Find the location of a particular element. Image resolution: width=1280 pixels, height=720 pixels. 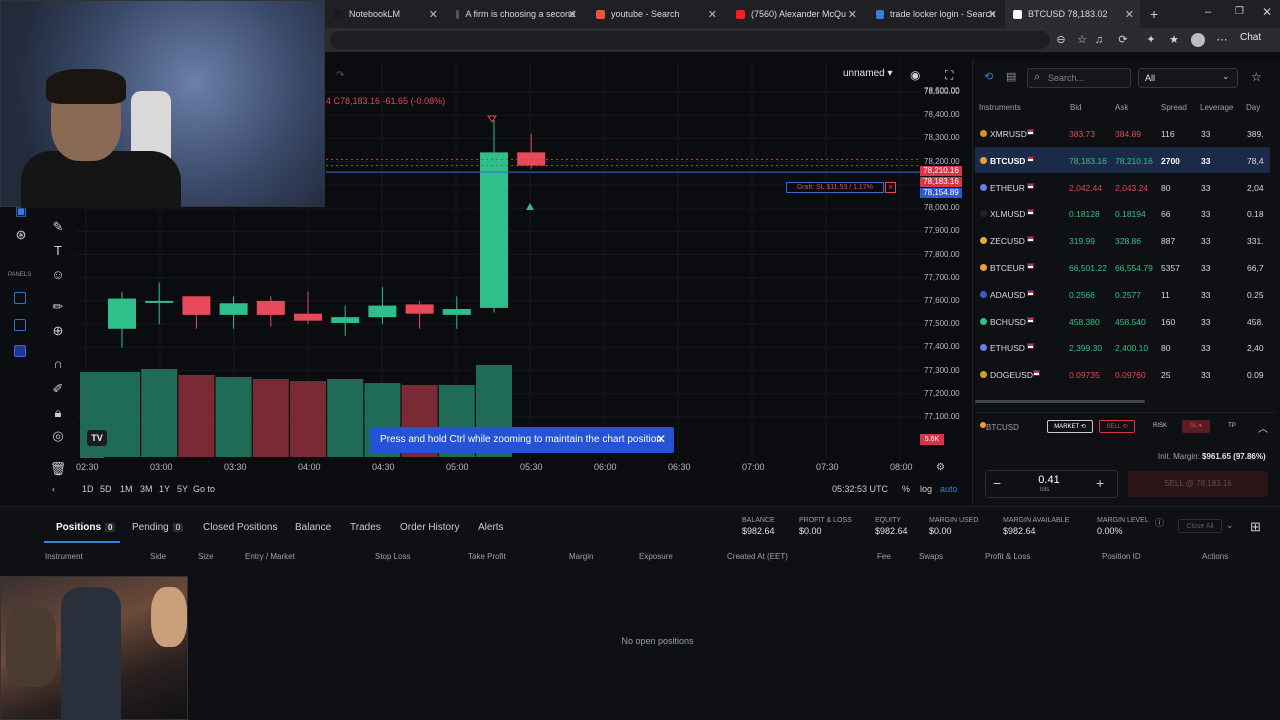

address-bar is located at coordinates (690, 40).